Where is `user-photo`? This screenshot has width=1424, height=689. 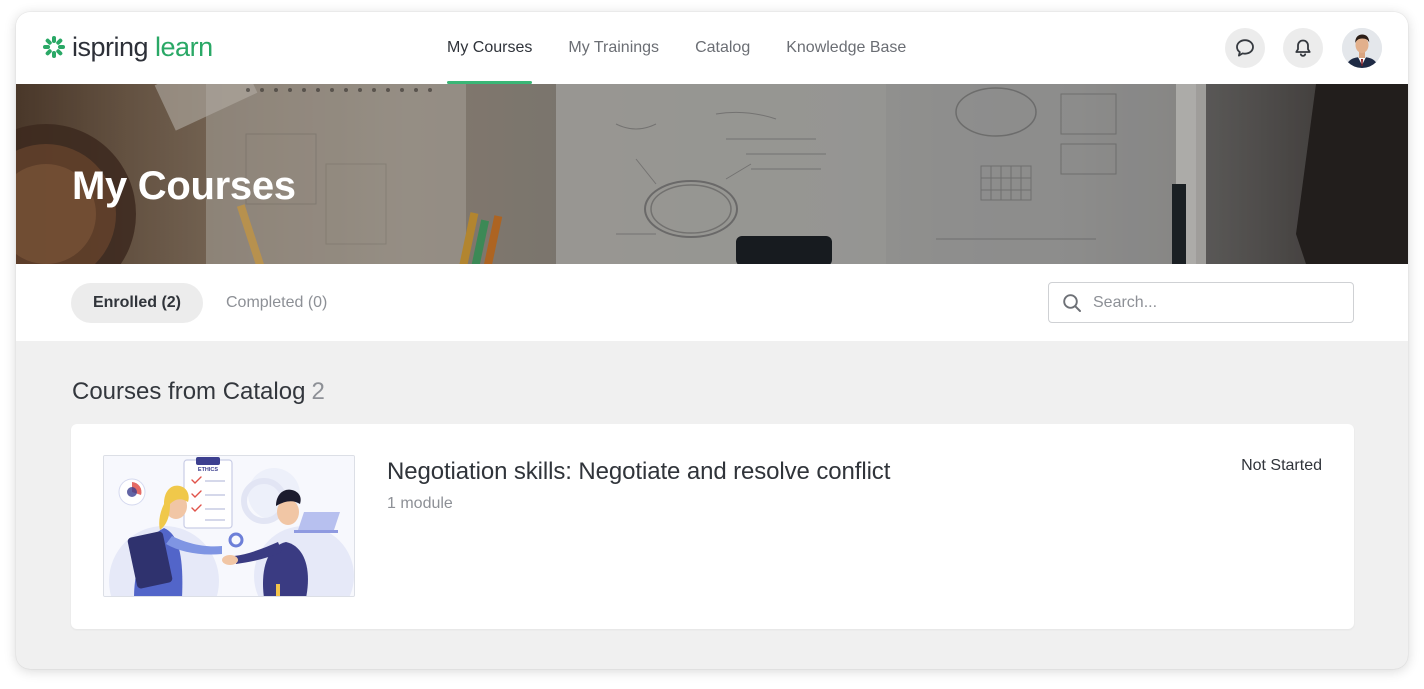
user-photo is located at coordinates (1362, 48).